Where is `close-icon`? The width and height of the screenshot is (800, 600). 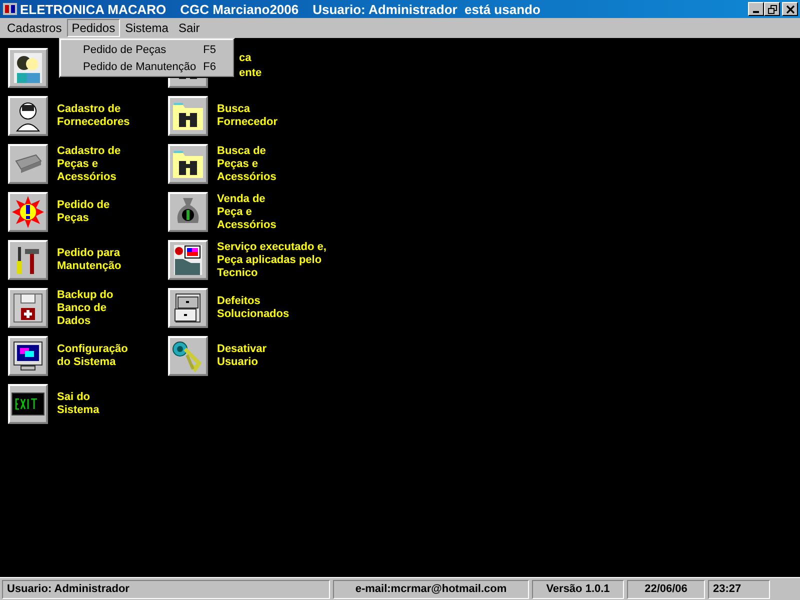
close-icon is located at coordinates (790, 9).